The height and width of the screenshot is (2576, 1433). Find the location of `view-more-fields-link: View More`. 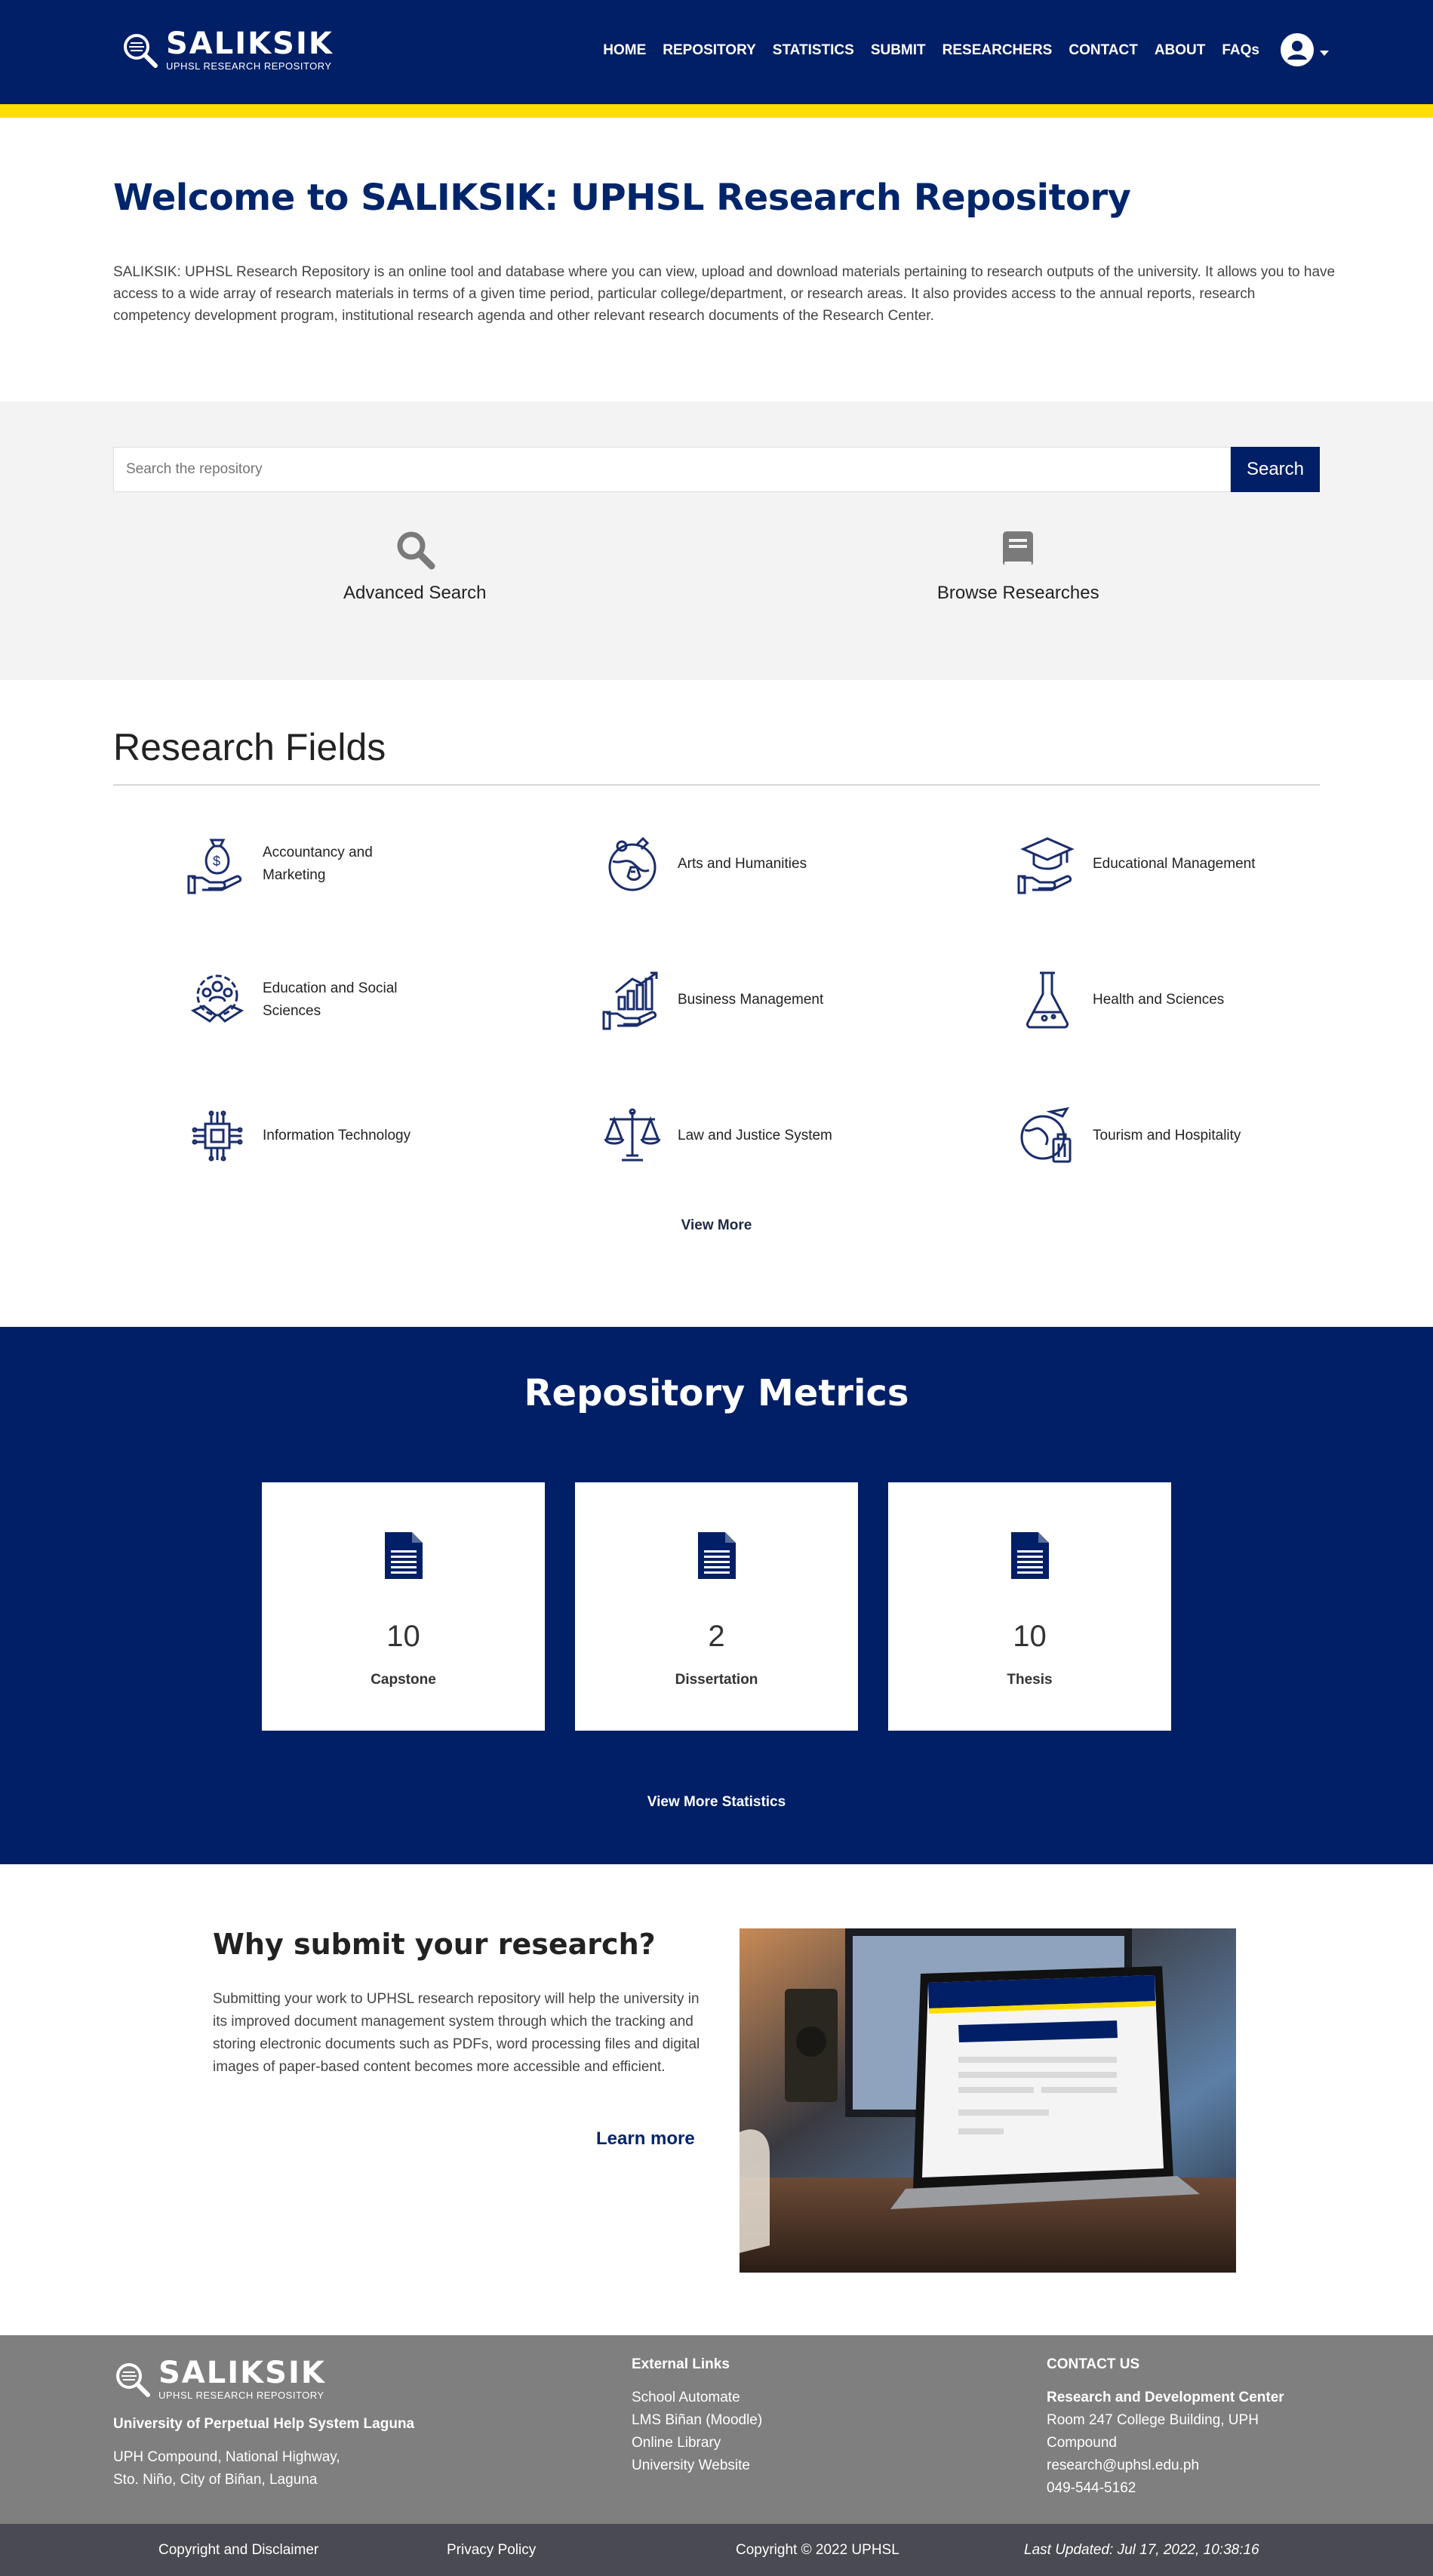

view-more-fields-link: View More is located at coordinates (716, 1225).